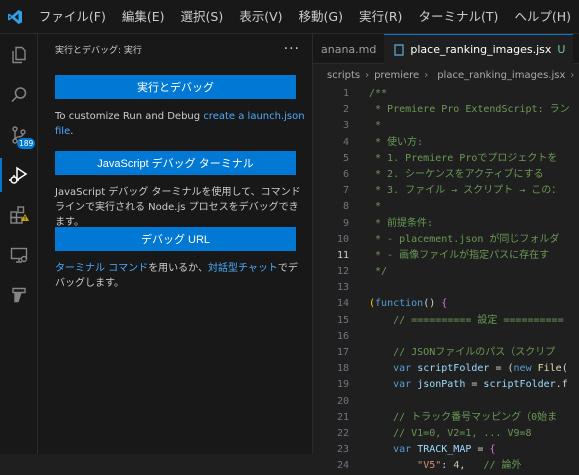 Image resolution: width=579 pixels, height=475 pixels. What do you see at coordinates (175, 239) in the screenshot?
I see `debug-url-button: デバッグ URL` at bounding box center [175, 239].